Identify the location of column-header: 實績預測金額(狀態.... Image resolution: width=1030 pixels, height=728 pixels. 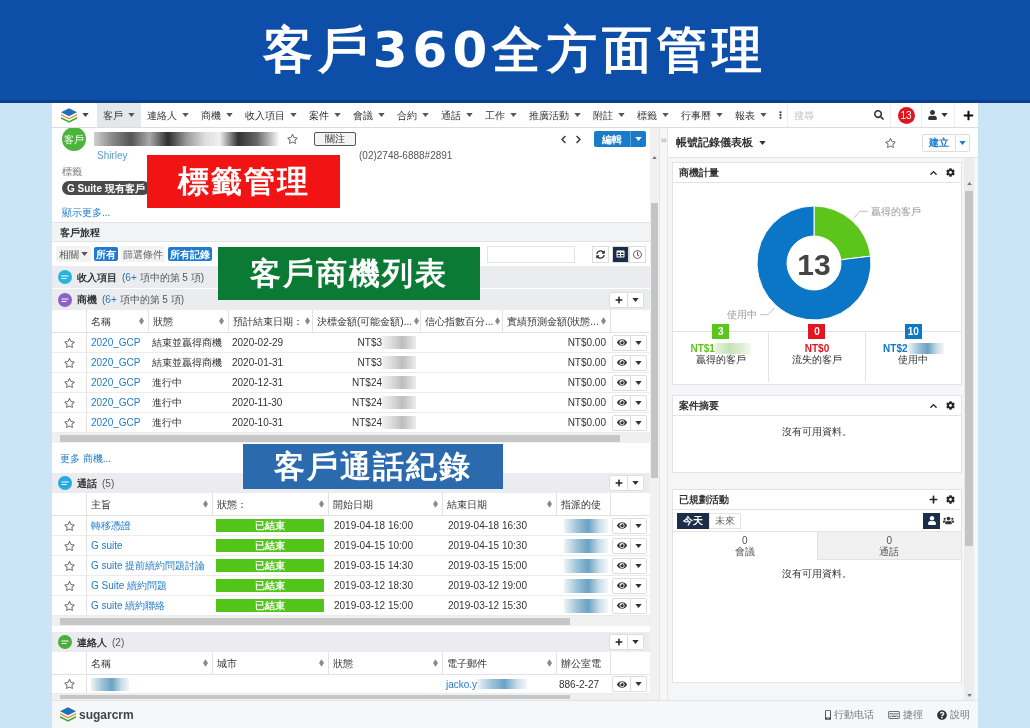
(556, 321).